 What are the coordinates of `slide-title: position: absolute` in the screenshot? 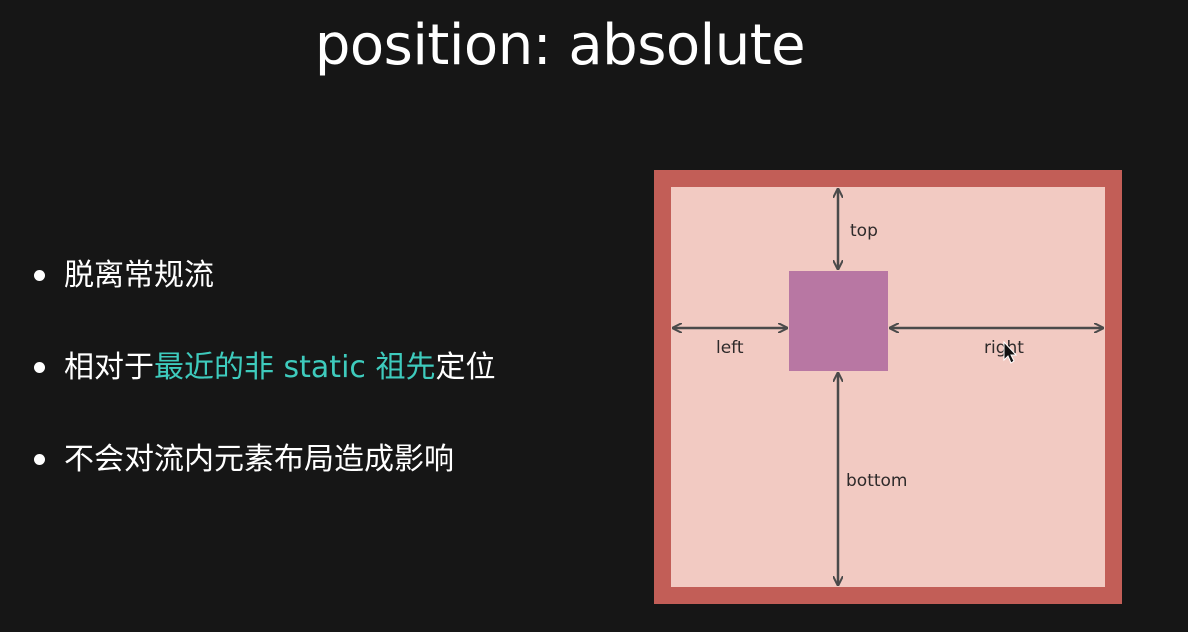 It's located at (560, 45).